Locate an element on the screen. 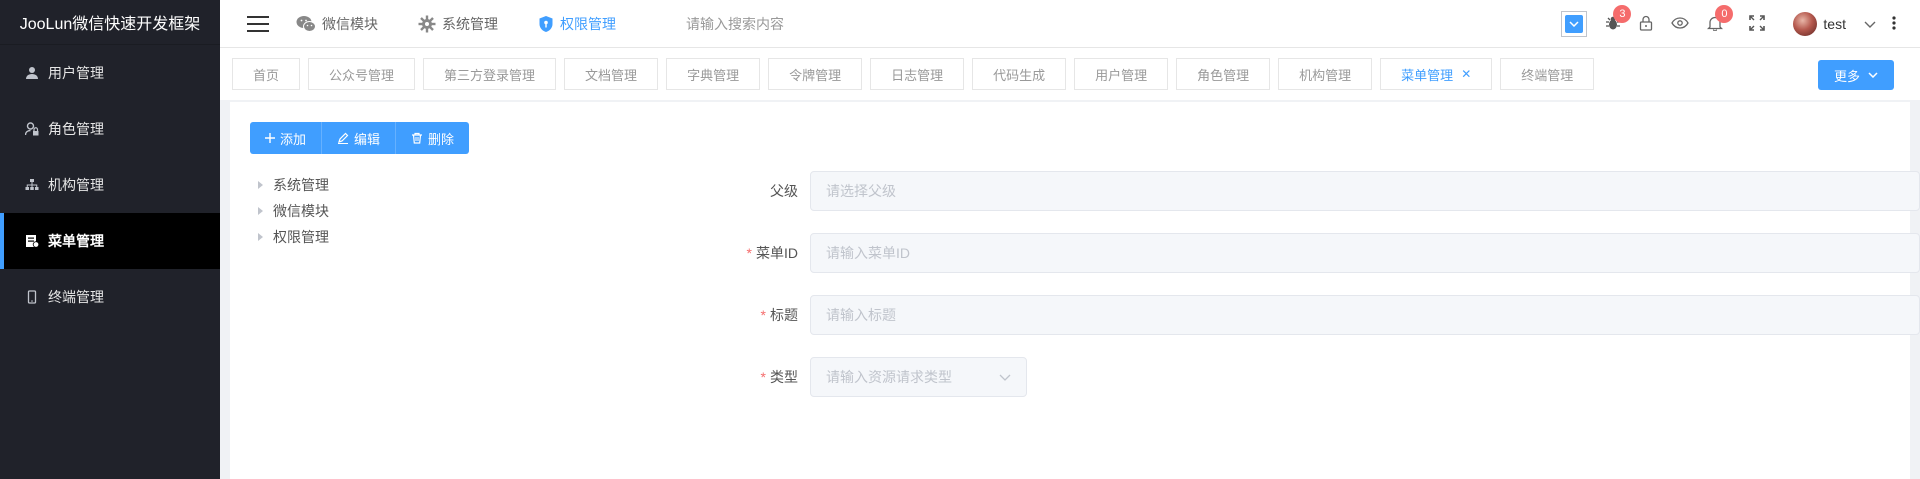 The height and width of the screenshot is (479, 1920). nav-permission-management: 权限管理 is located at coordinates (577, 24).